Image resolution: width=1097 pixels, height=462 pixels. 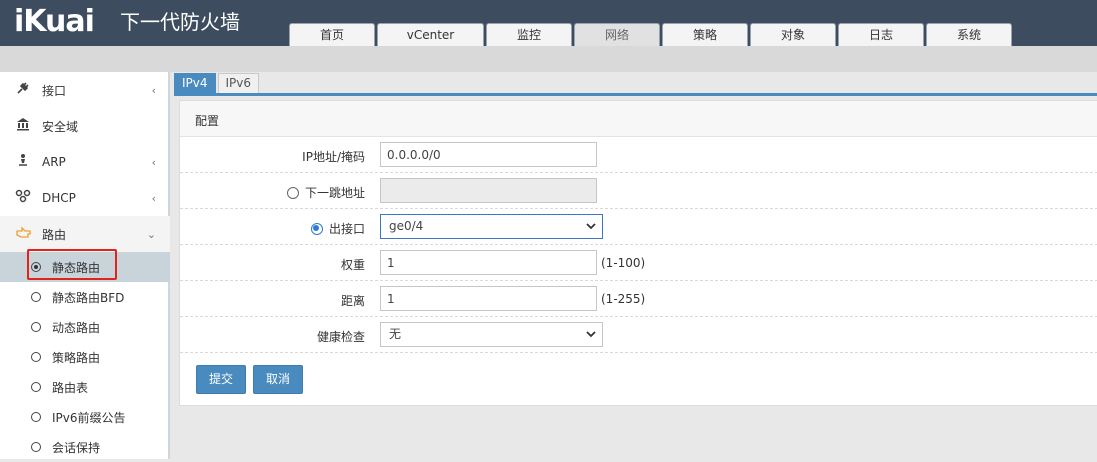 What do you see at coordinates (638, 155) in the screenshot?
I see `row-ip-mask: IP地址/掩码` at bounding box center [638, 155].